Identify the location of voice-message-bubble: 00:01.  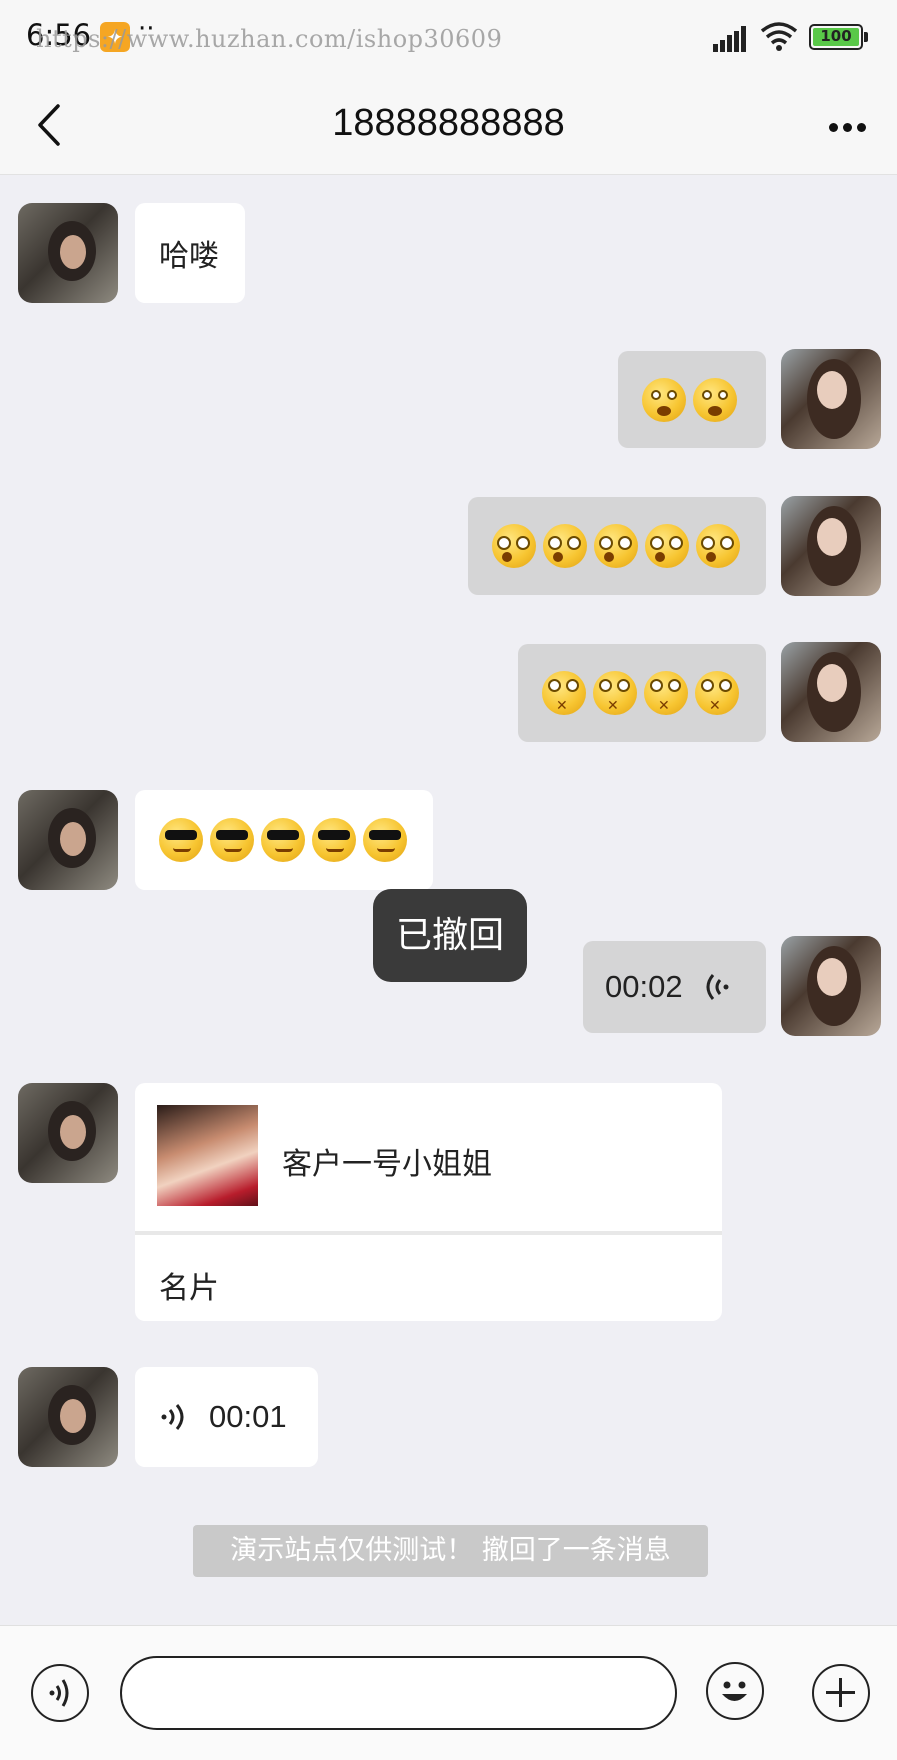
(226, 1417).